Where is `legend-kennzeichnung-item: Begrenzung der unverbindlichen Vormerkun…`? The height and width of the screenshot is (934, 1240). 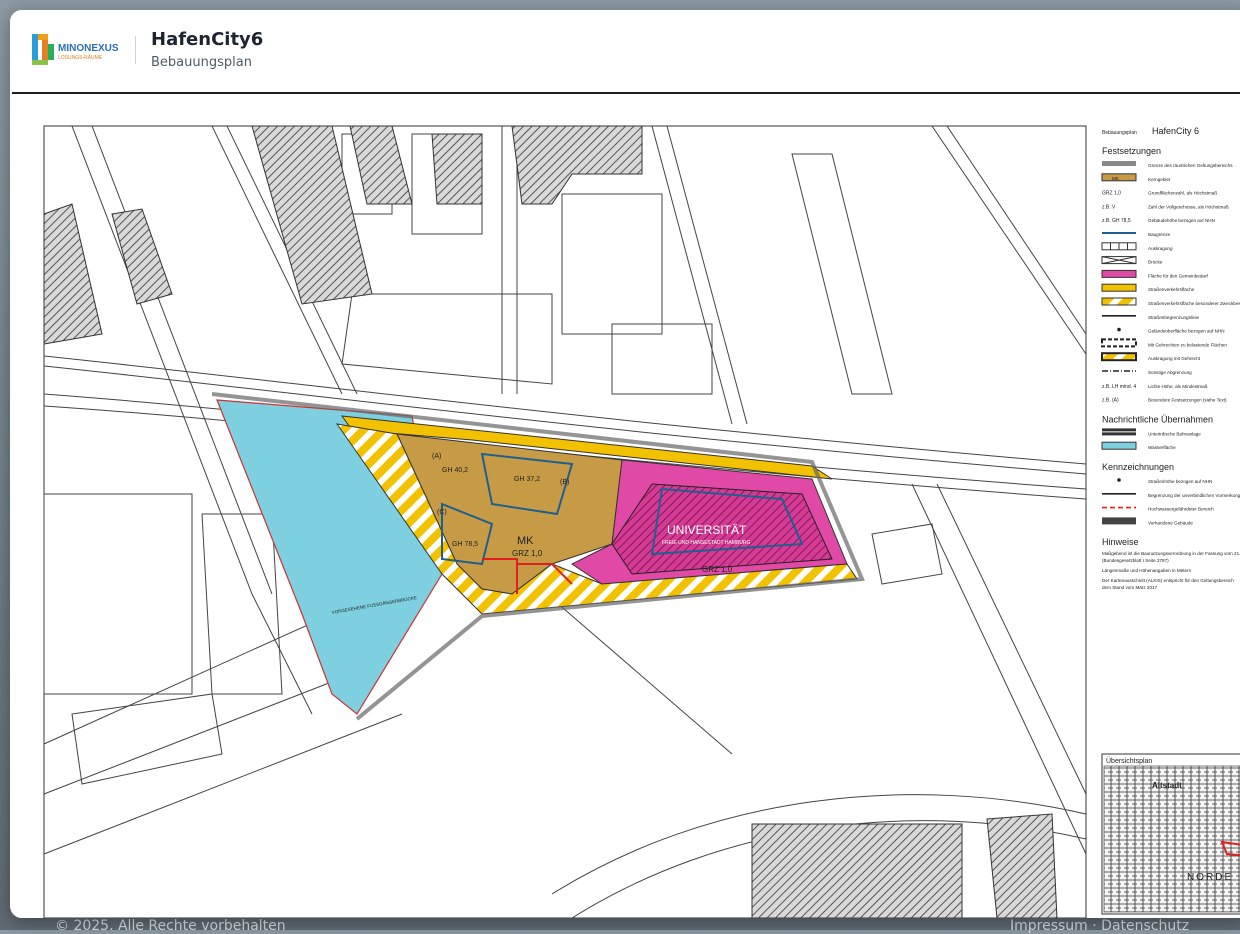
legend-kennzeichnung-item: Begrenzung der unverbindlichen Vormerkun… is located at coordinates (1171, 495).